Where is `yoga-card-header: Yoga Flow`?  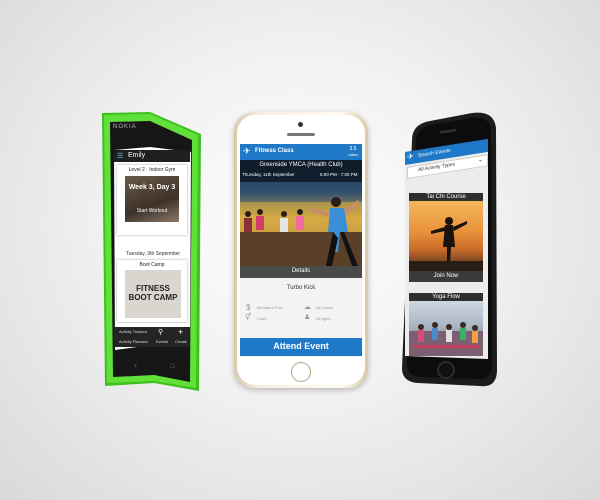 yoga-card-header: Yoga Flow is located at coordinates (446, 297).